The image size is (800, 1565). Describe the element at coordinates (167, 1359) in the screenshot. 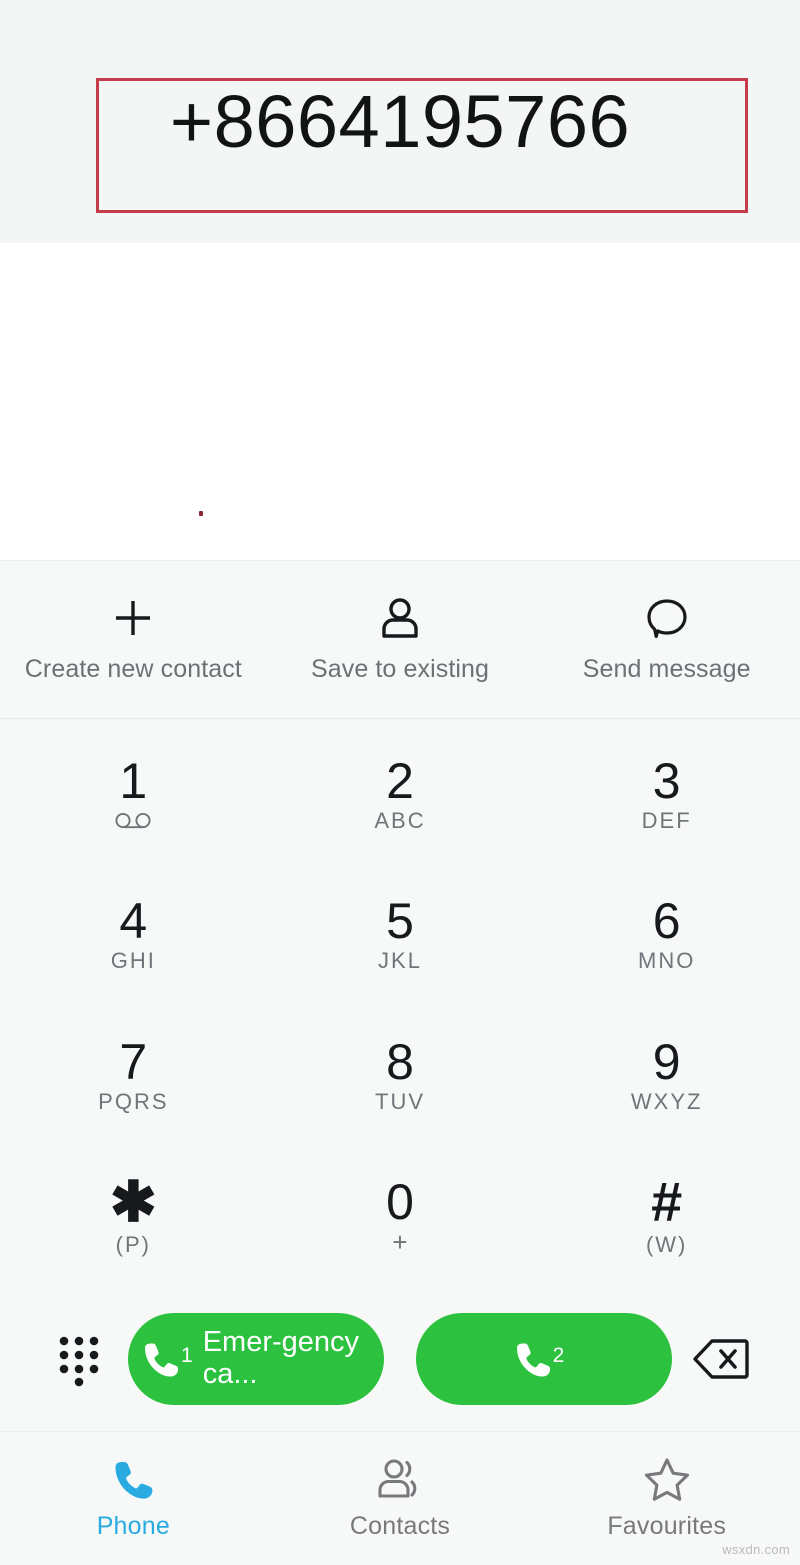

I see `phone-handset-icon: 1` at that location.